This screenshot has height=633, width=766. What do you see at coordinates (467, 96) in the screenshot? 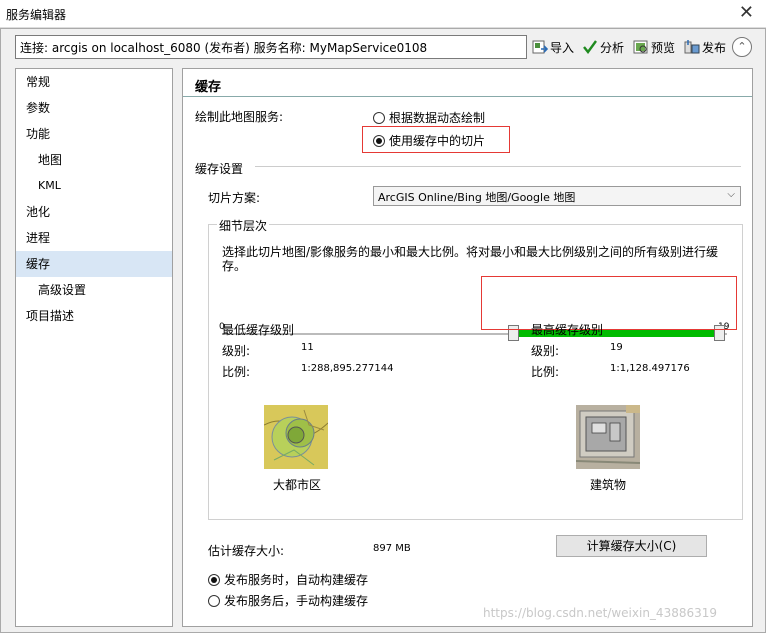
I see `title-divider` at bounding box center [467, 96].